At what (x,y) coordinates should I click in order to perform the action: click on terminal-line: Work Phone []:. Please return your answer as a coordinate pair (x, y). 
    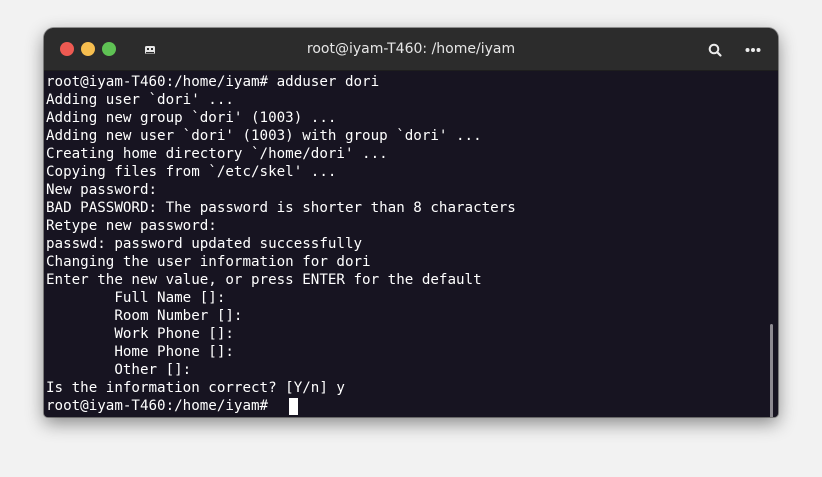
    Looking at the image, I should click on (140, 334).